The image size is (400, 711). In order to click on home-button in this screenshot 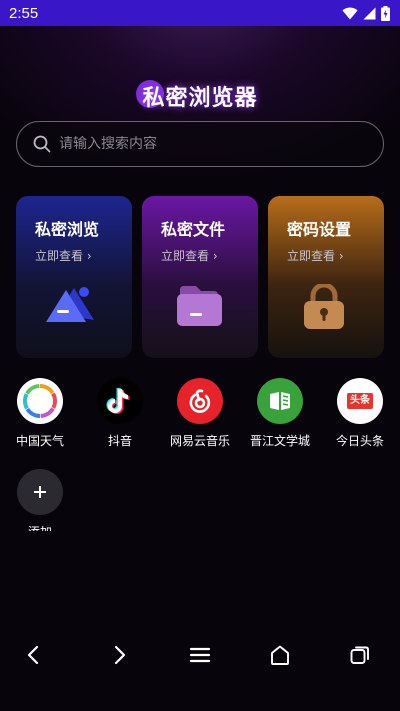, I will do `click(280, 655)`.